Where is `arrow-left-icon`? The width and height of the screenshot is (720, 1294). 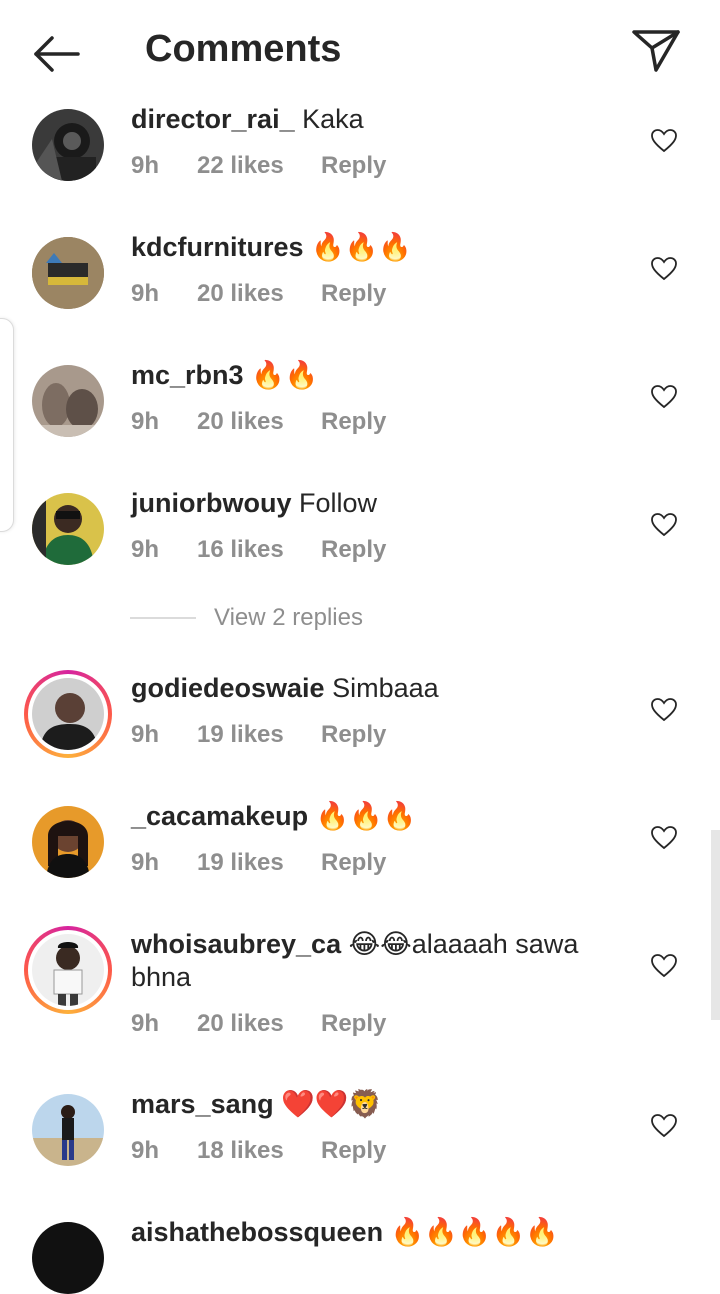 arrow-left-icon is located at coordinates (57, 54).